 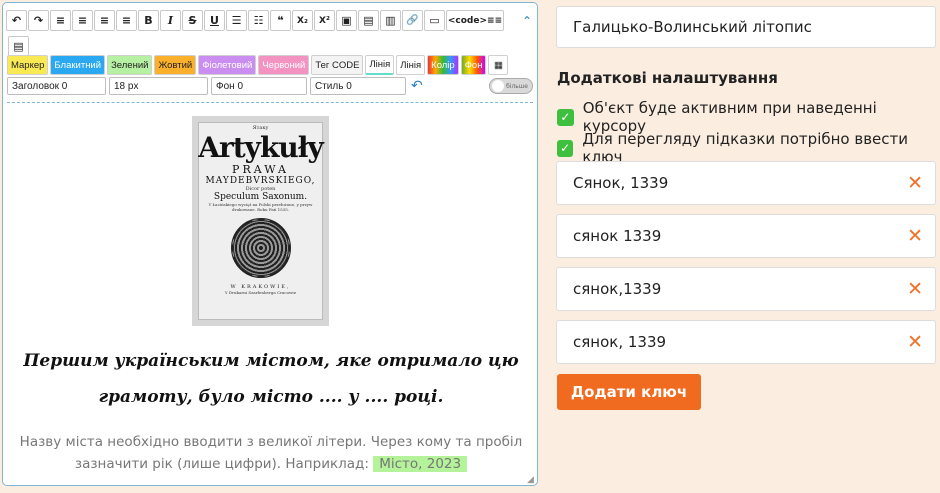 What do you see at coordinates (302, 20) in the screenshot?
I see `subscript-button: X₂` at bounding box center [302, 20].